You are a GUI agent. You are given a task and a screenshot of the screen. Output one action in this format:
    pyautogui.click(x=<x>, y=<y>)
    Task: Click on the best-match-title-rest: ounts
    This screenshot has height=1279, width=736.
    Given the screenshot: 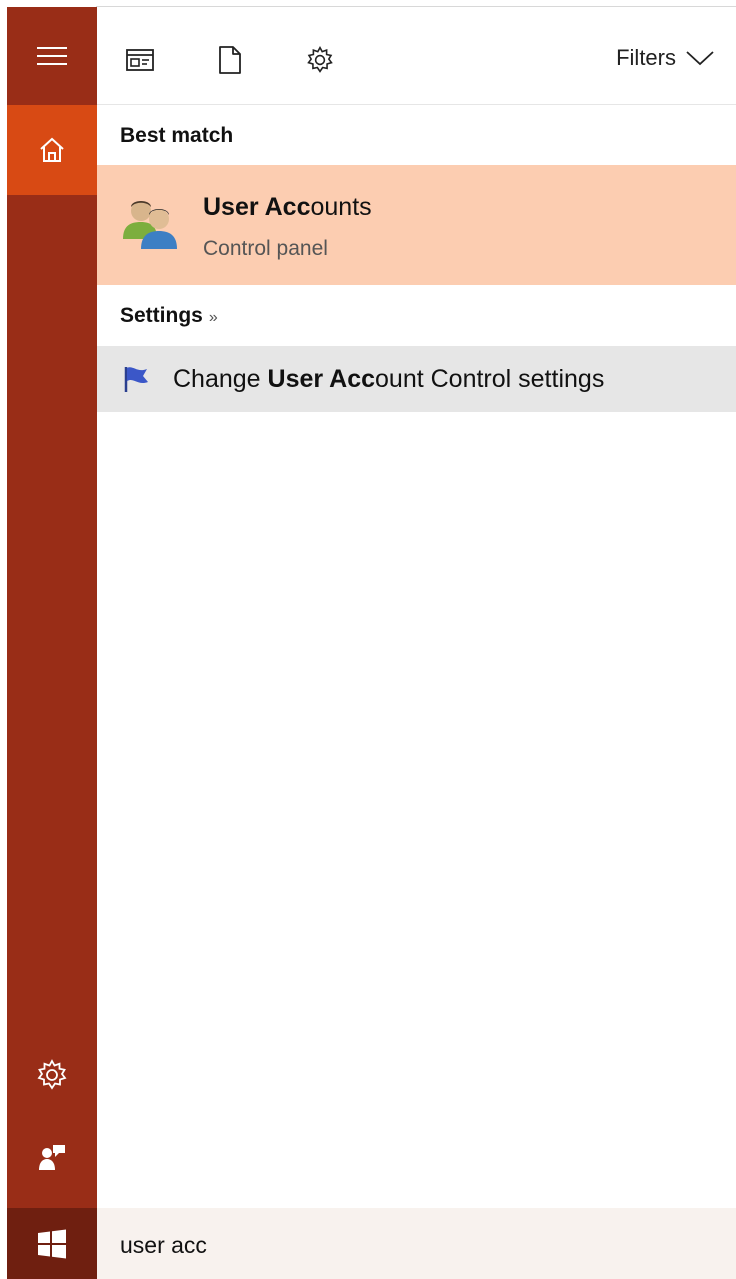 What is the action you would take?
    pyautogui.click(x=341, y=207)
    